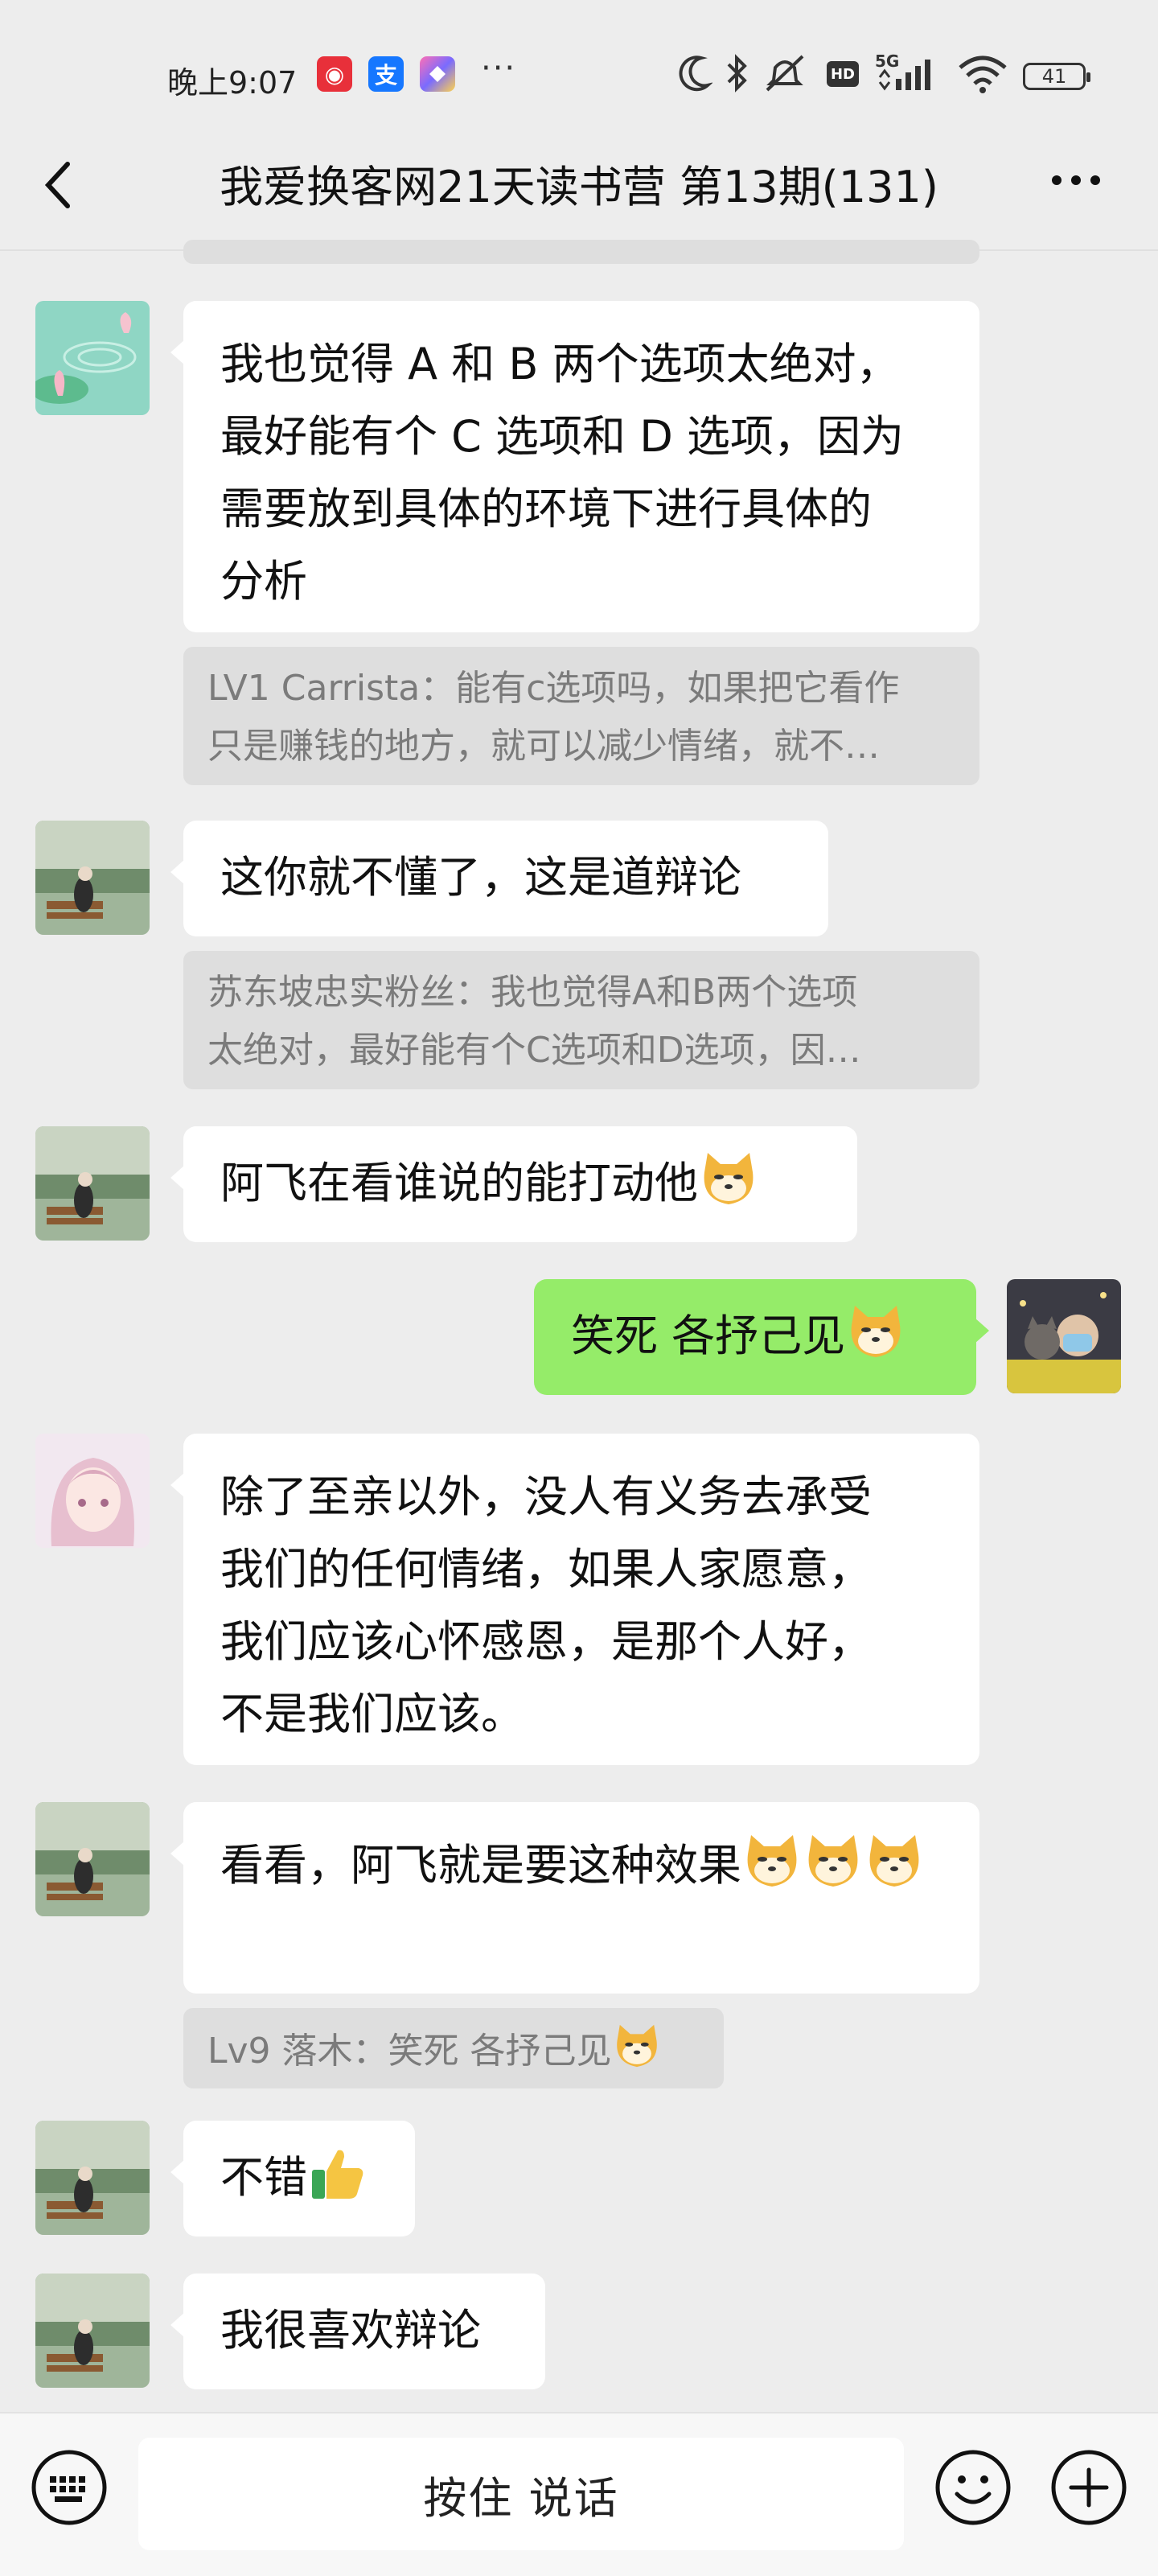  What do you see at coordinates (437, 74) in the screenshot?
I see `app-icon` at bounding box center [437, 74].